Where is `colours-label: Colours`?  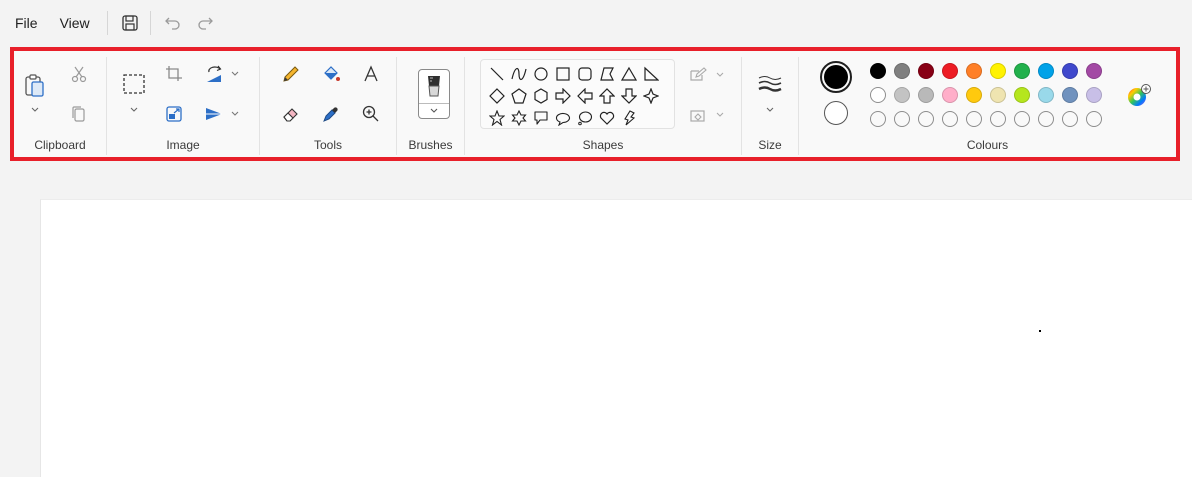
colours-label: Colours is located at coordinates (987, 145).